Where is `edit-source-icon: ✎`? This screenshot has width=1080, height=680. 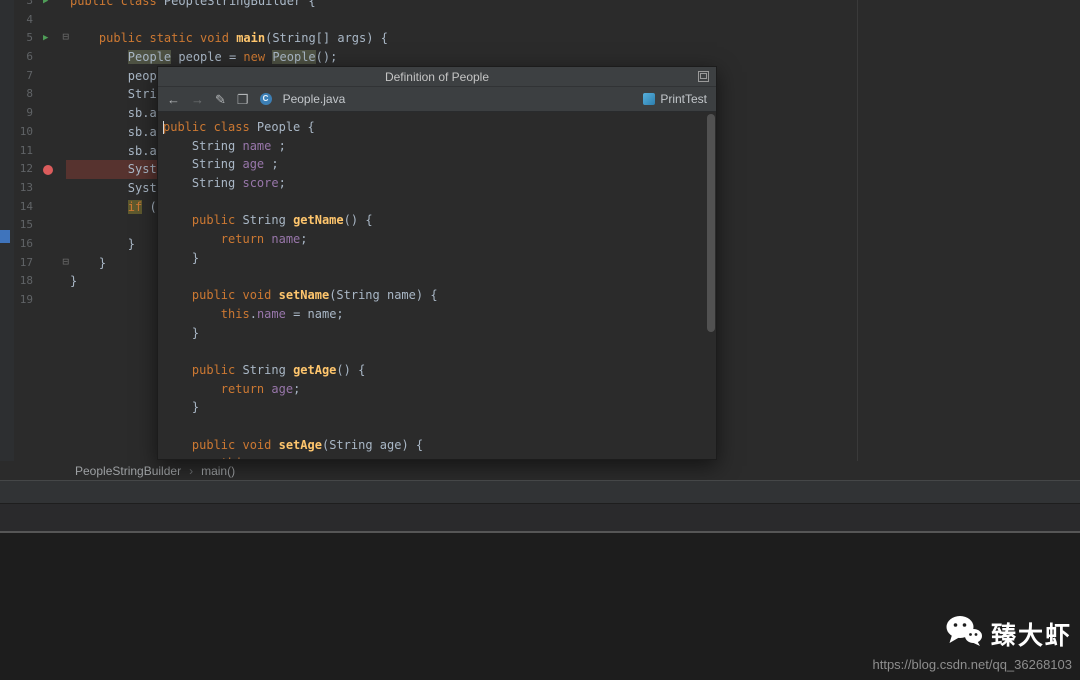
edit-source-icon: ✎ is located at coordinates (220, 99).